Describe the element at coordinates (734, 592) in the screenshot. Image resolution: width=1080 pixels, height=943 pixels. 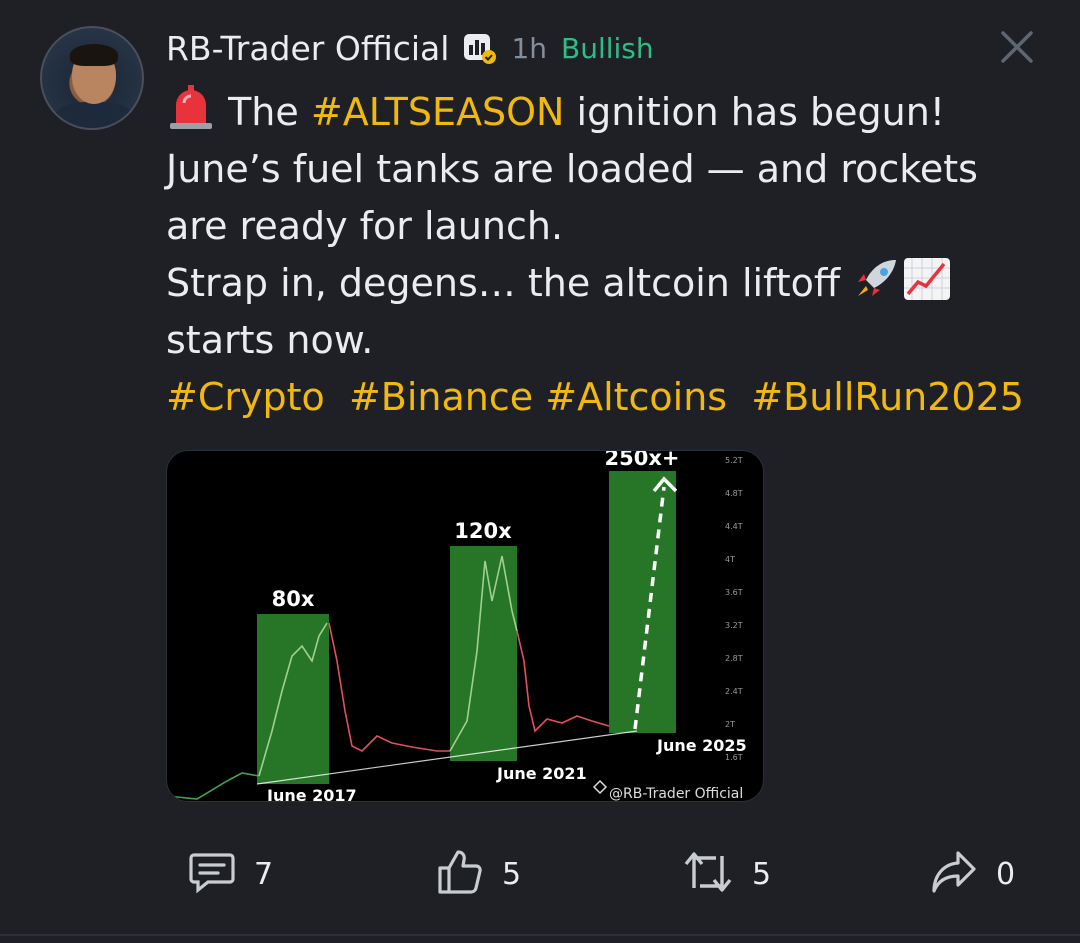
I see `y-tick-label: 3.6T` at that location.